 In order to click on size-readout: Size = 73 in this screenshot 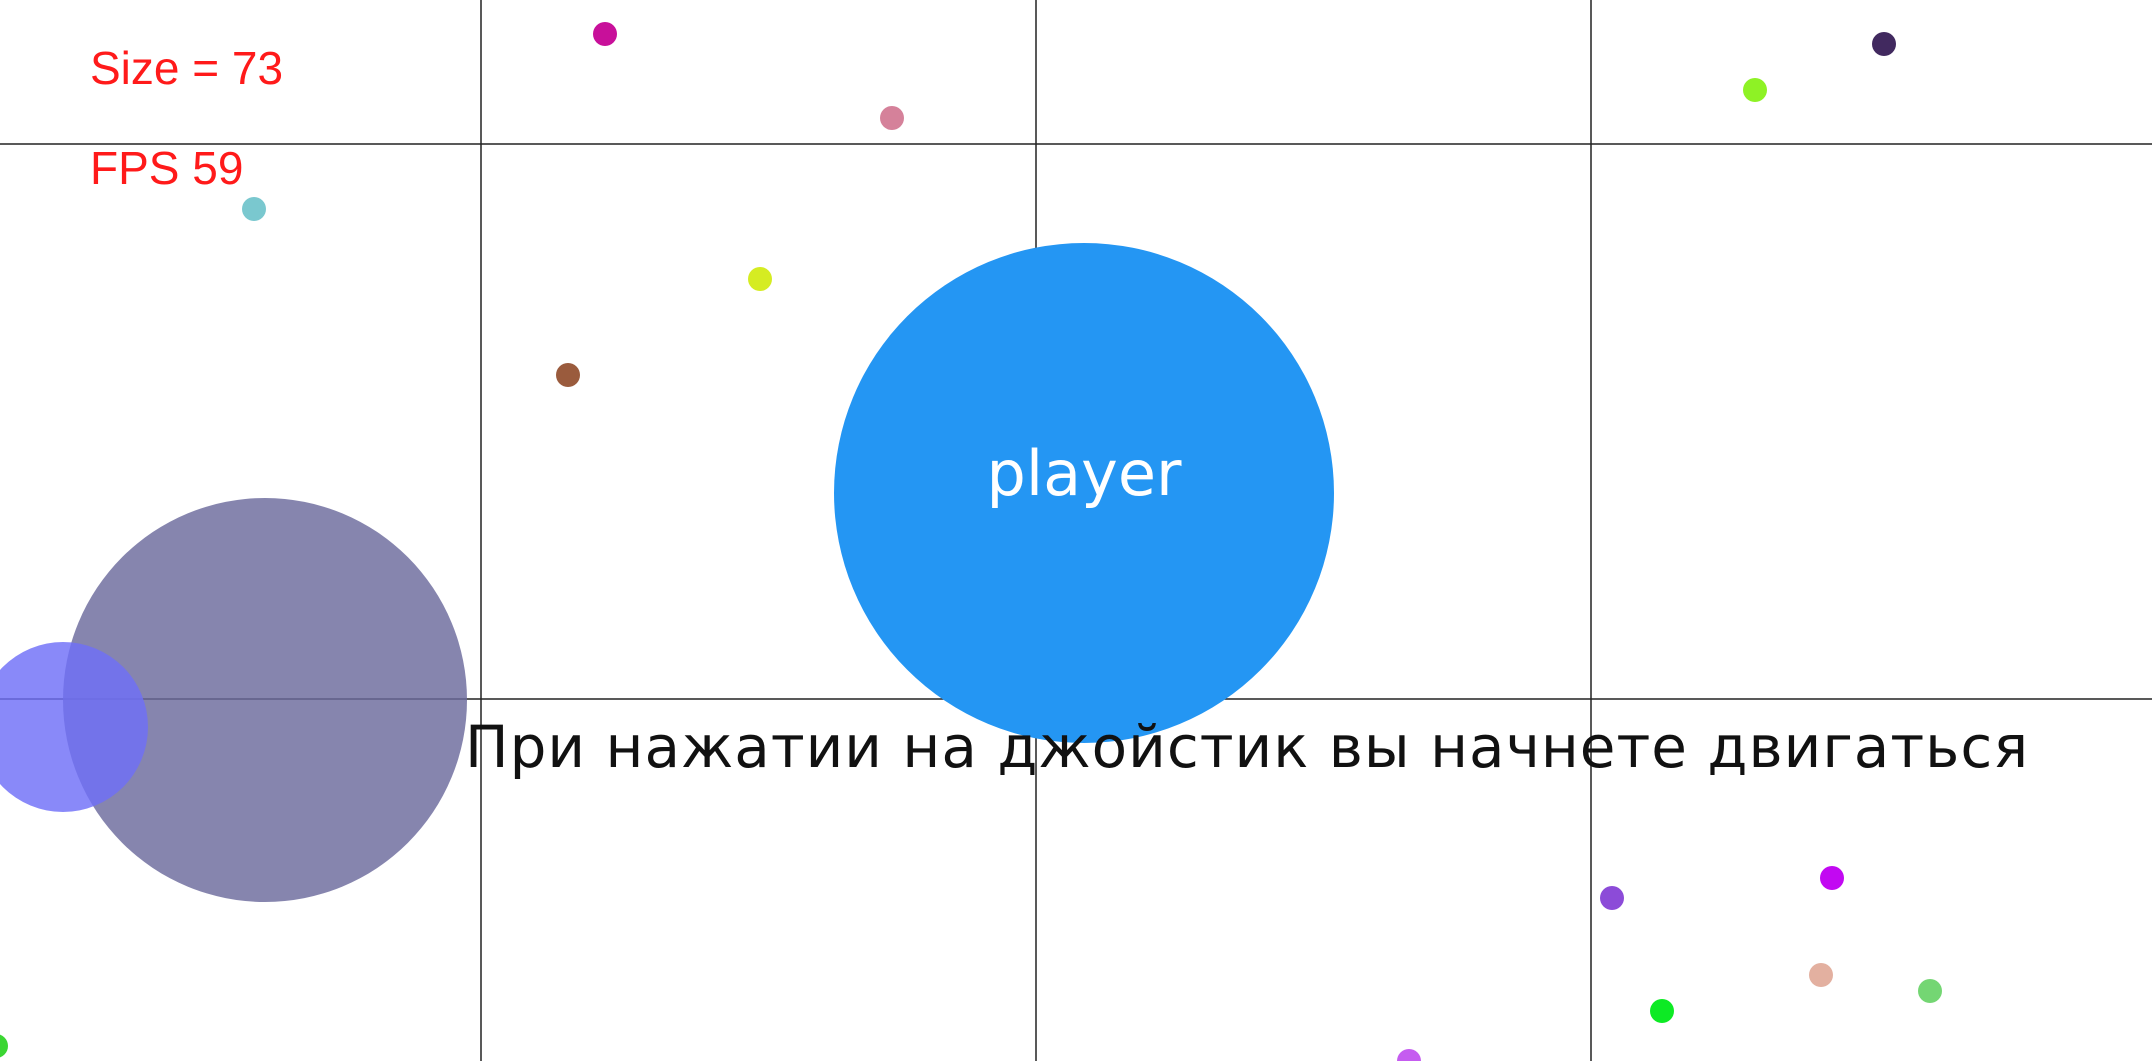, I will do `click(187, 68)`.